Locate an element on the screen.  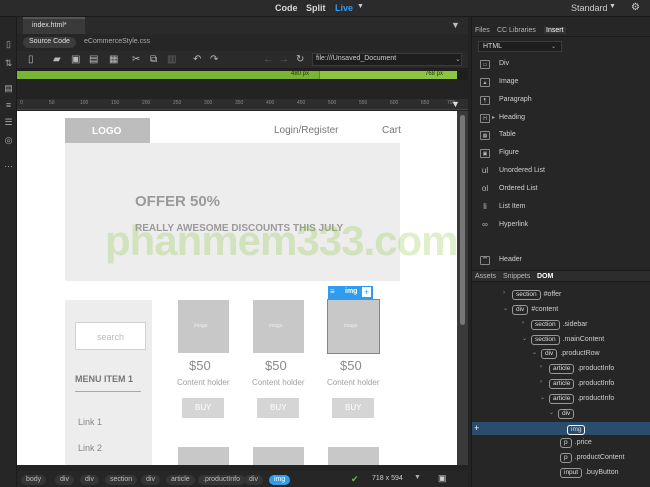
live-inspect-icon: ◎ is located at coordinates (8, 140).